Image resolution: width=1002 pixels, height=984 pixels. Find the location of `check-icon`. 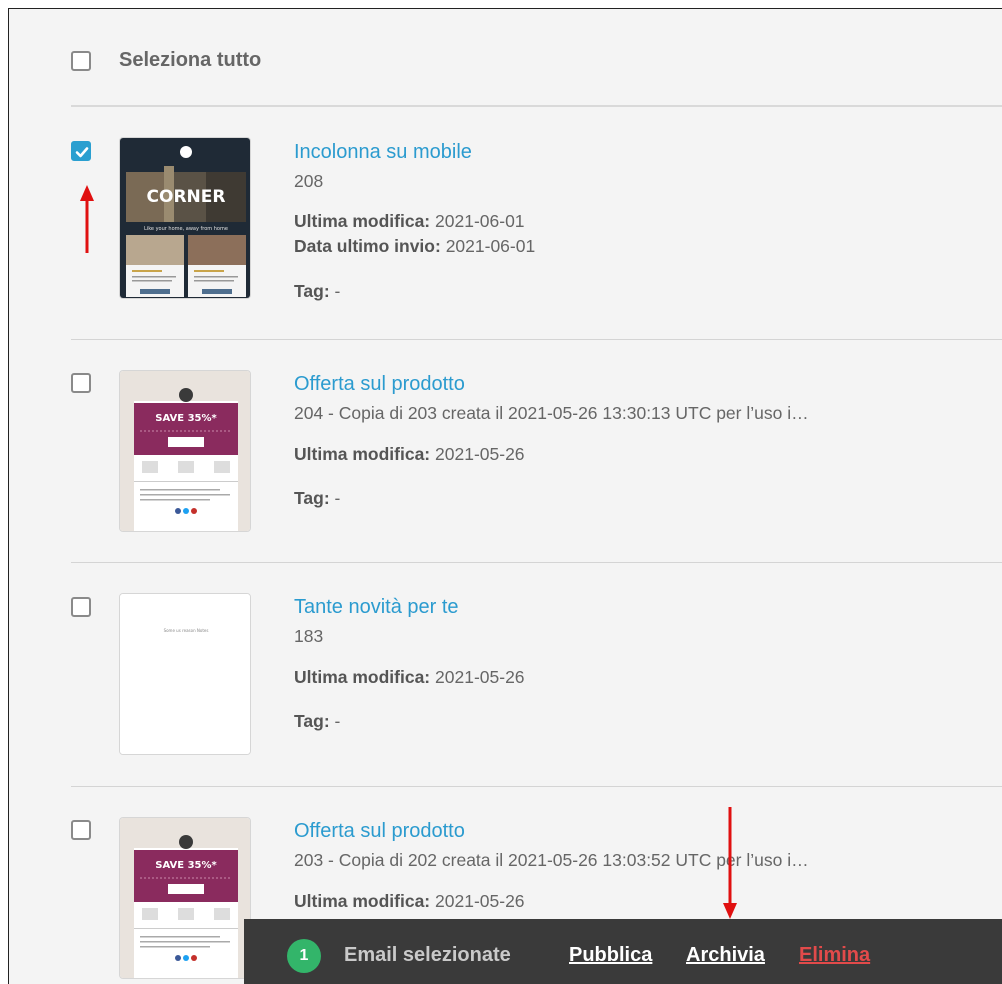

check-icon is located at coordinates (82, 152).